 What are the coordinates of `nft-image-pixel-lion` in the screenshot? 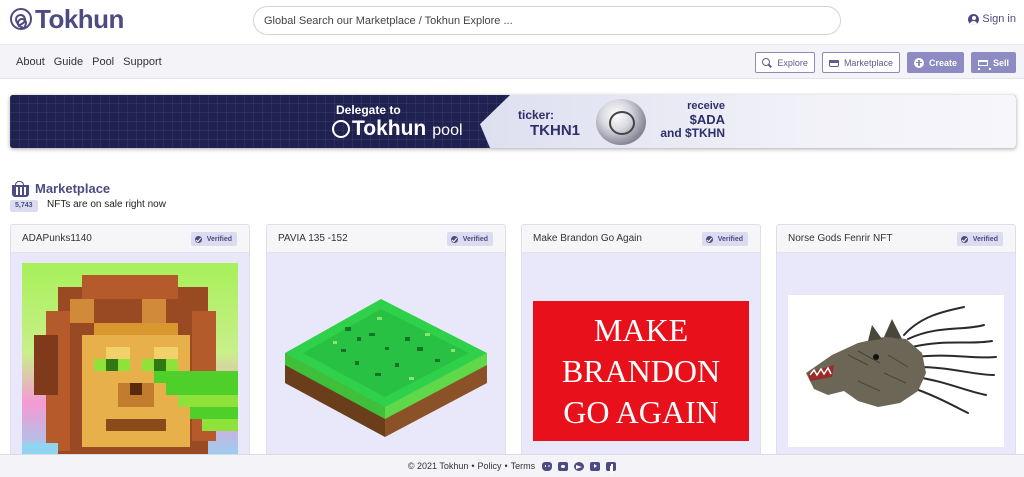 It's located at (130, 363).